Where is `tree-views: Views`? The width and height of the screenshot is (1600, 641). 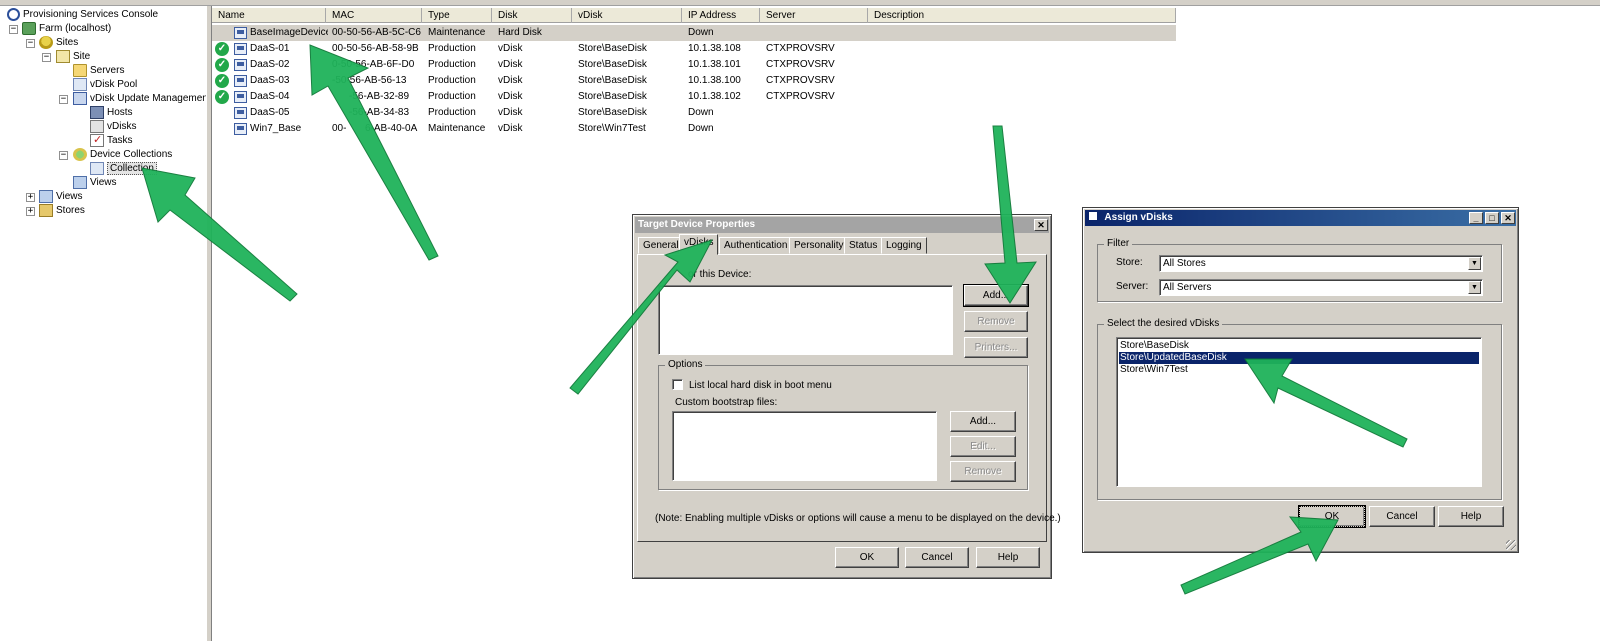
tree-views: Views is located at coordinates (61, 196).